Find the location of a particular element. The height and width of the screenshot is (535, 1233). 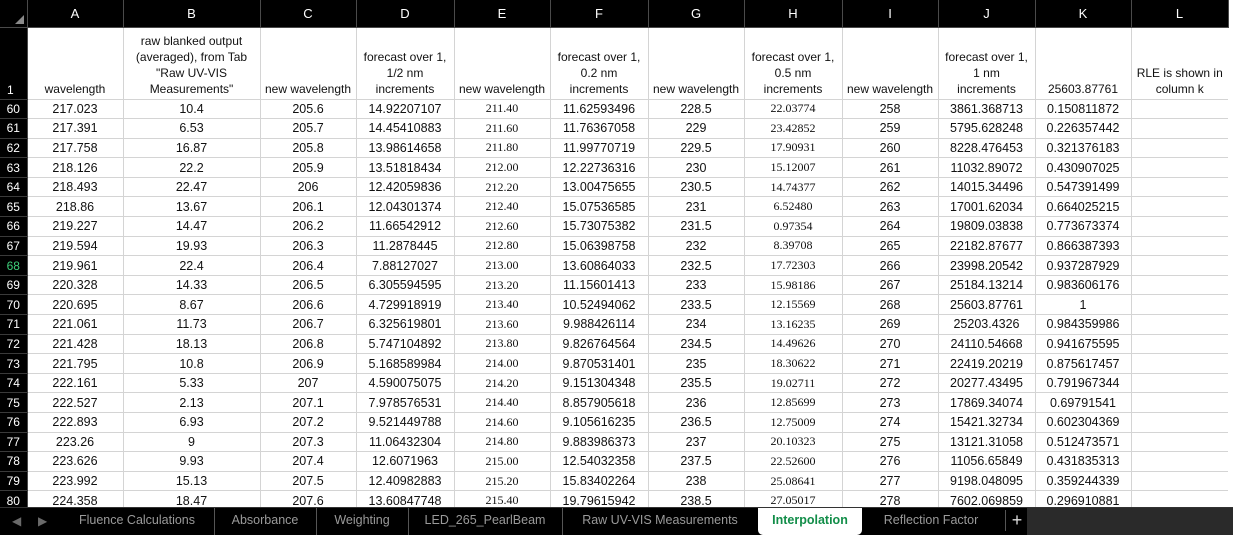

cell-a: 222.161 is located at coordinates (75, 383).